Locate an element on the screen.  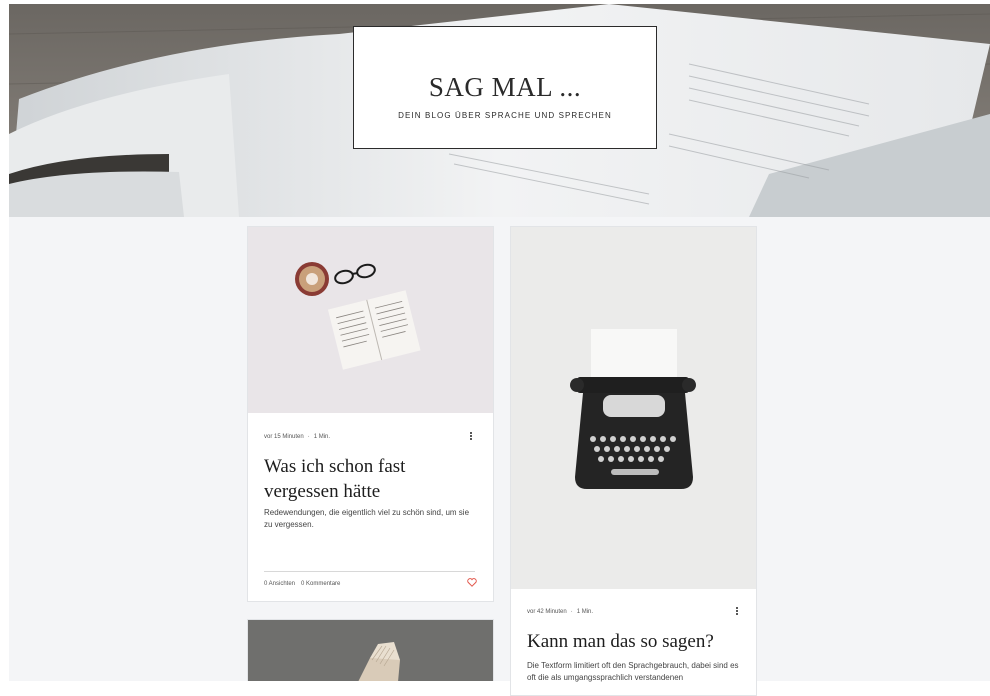
post-1-image is located at coordinates (370, 320).